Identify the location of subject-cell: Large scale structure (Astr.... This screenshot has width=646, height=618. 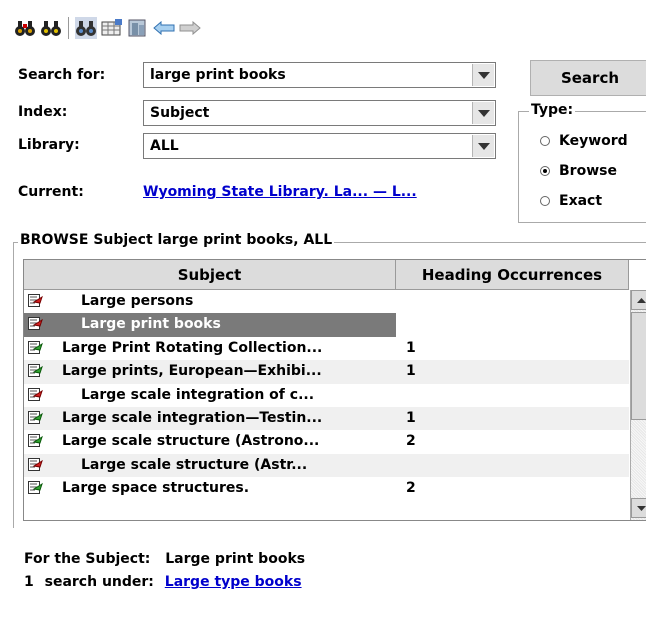
(210, 465).